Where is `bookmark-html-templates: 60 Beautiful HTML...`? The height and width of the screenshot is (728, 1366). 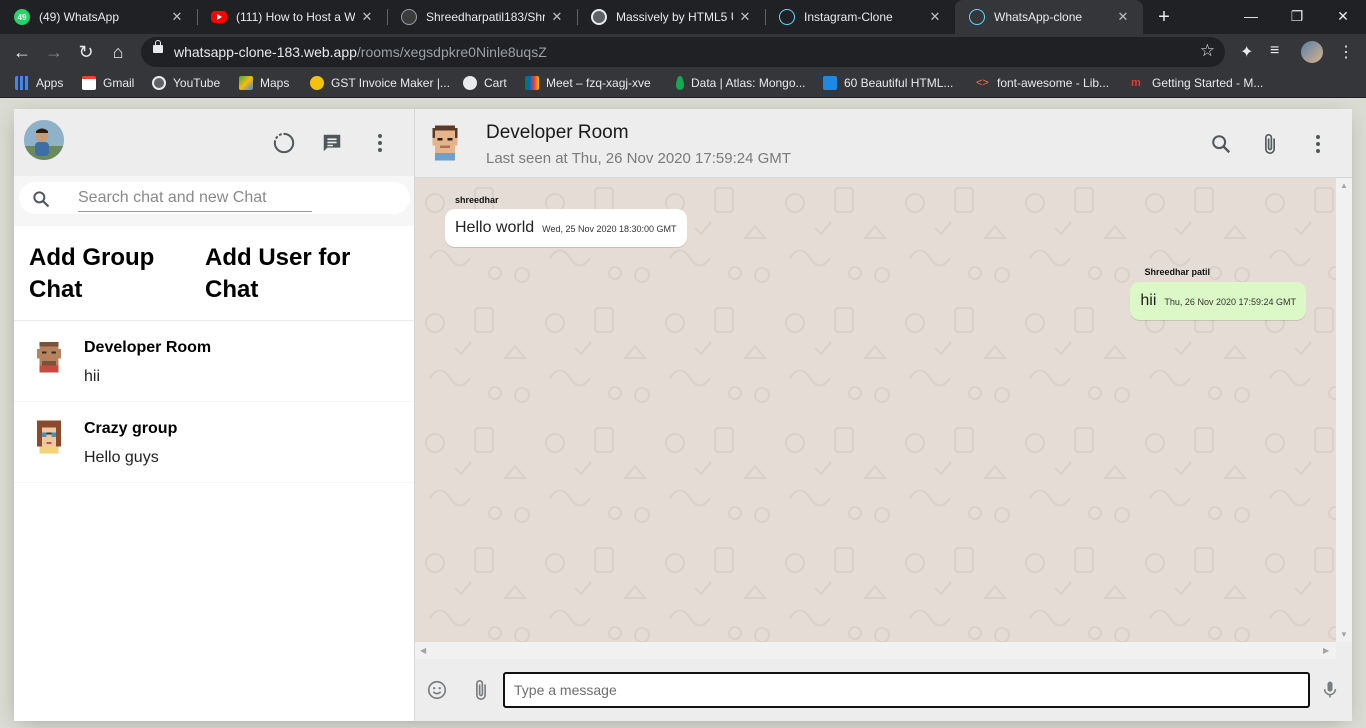
bookmark-html-templates: 60 Beautiful HTML... is located at coordinates (888, 83).